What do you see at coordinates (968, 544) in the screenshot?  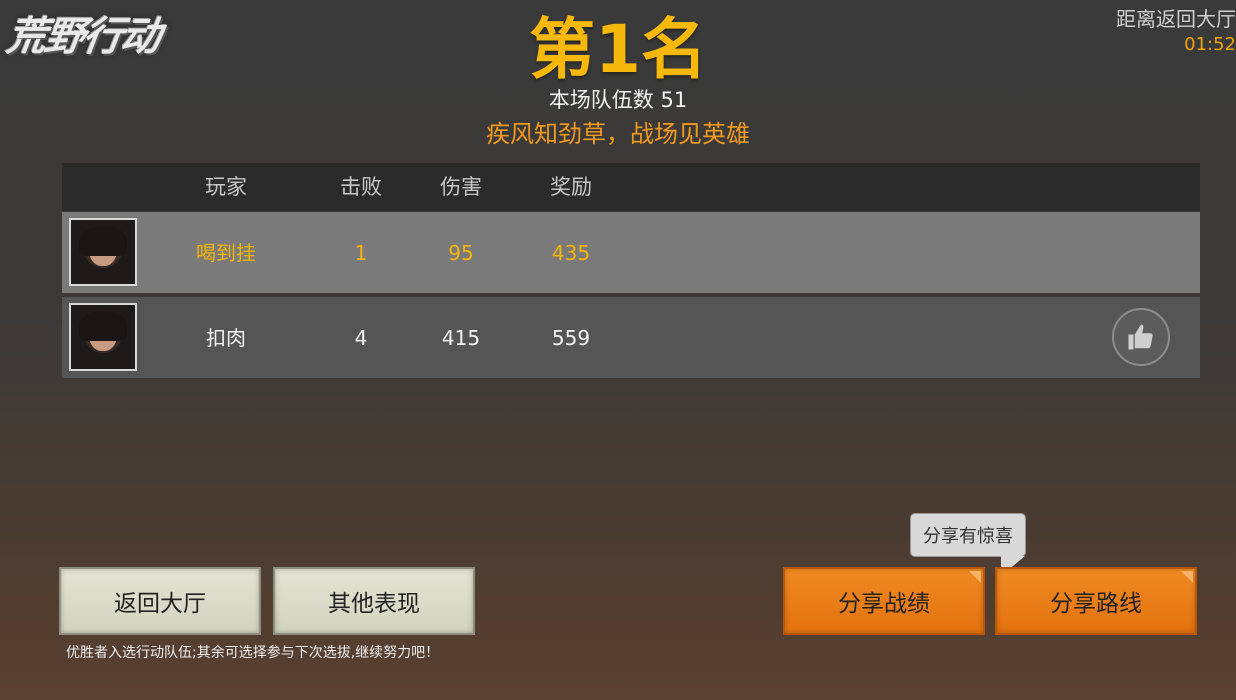 I see `share-tooltip: 分享有惊喜` at bounding box center [968, 544].